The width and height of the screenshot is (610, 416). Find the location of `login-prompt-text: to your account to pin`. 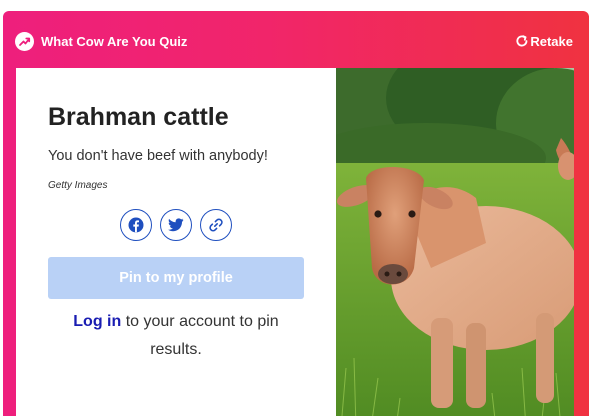

login-prompt-text: to your account to pin is located at coordinates (200, 321).